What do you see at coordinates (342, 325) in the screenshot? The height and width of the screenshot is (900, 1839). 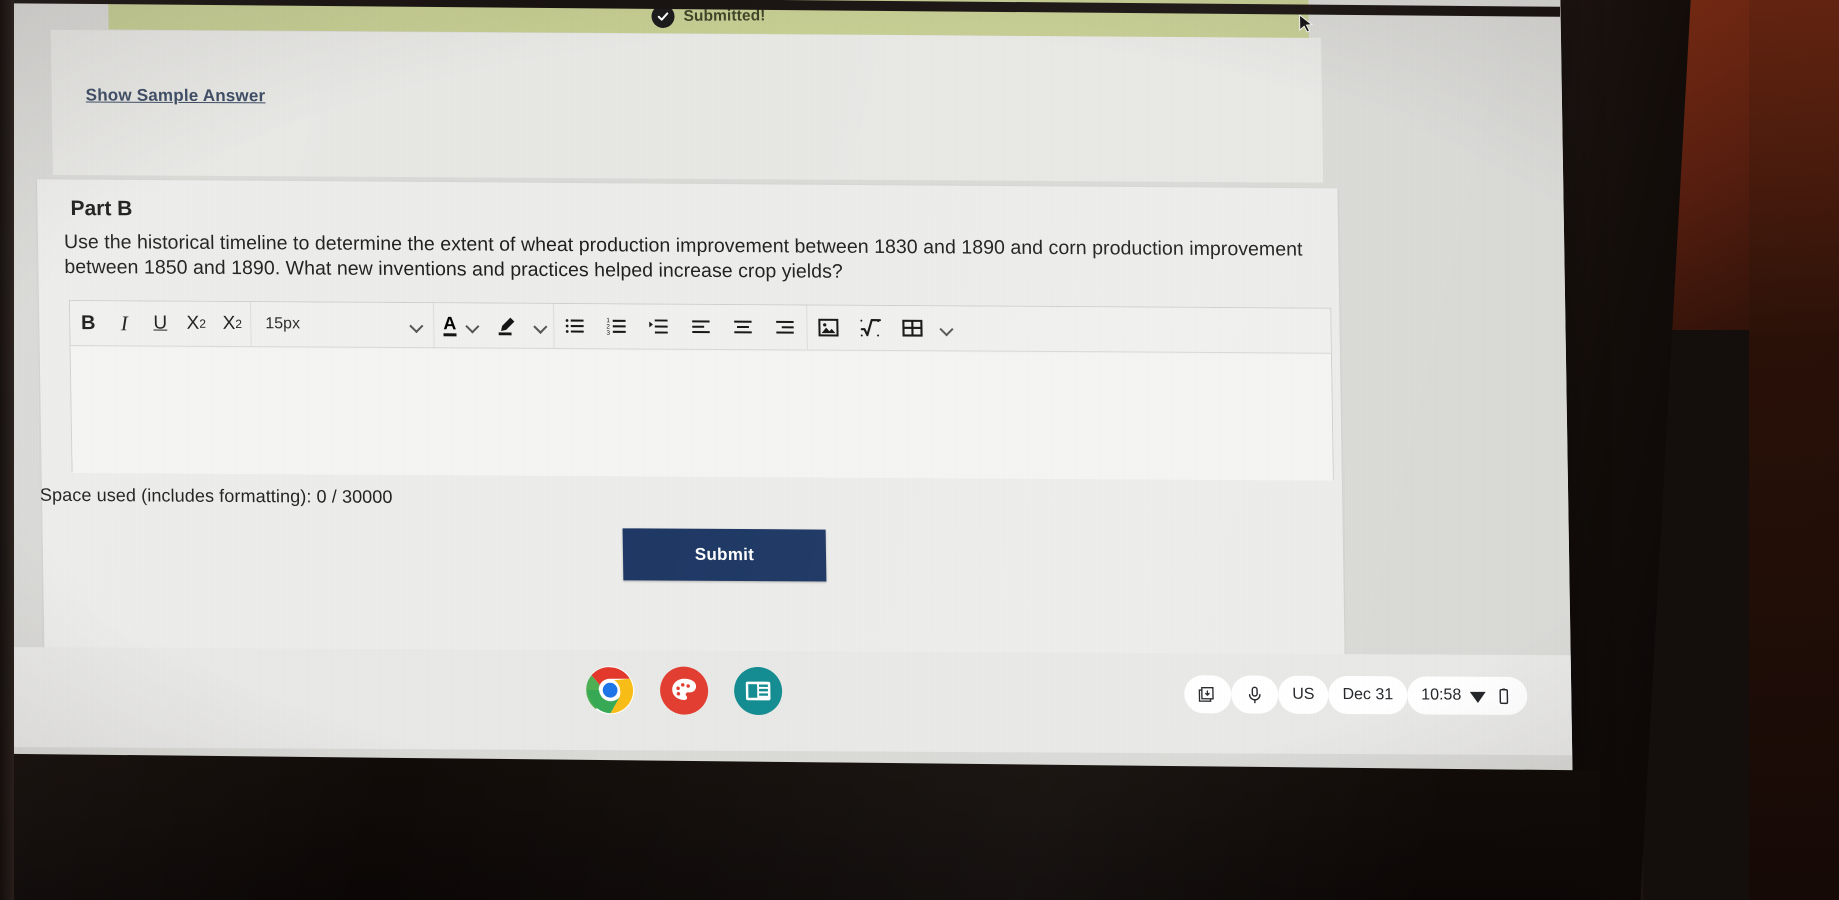 I see `font-size-select: 15px` at bounding box center [342, 325].